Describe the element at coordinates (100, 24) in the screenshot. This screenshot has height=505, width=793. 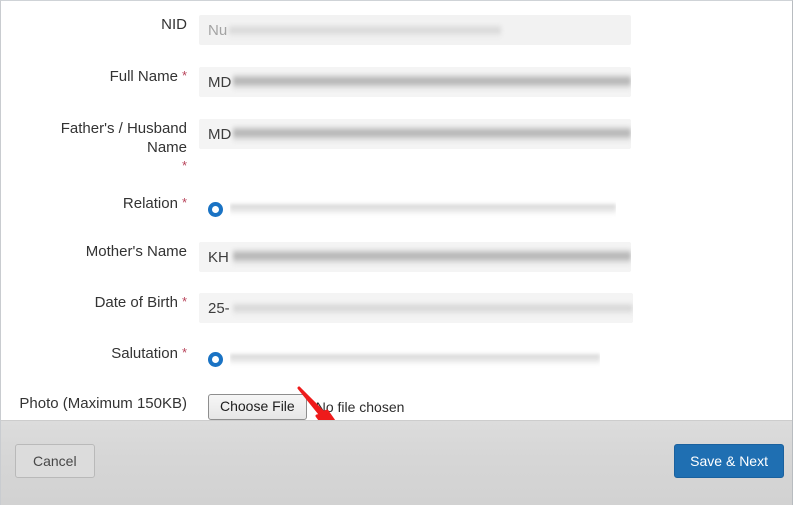
I see `label-nid: NID` at that location.